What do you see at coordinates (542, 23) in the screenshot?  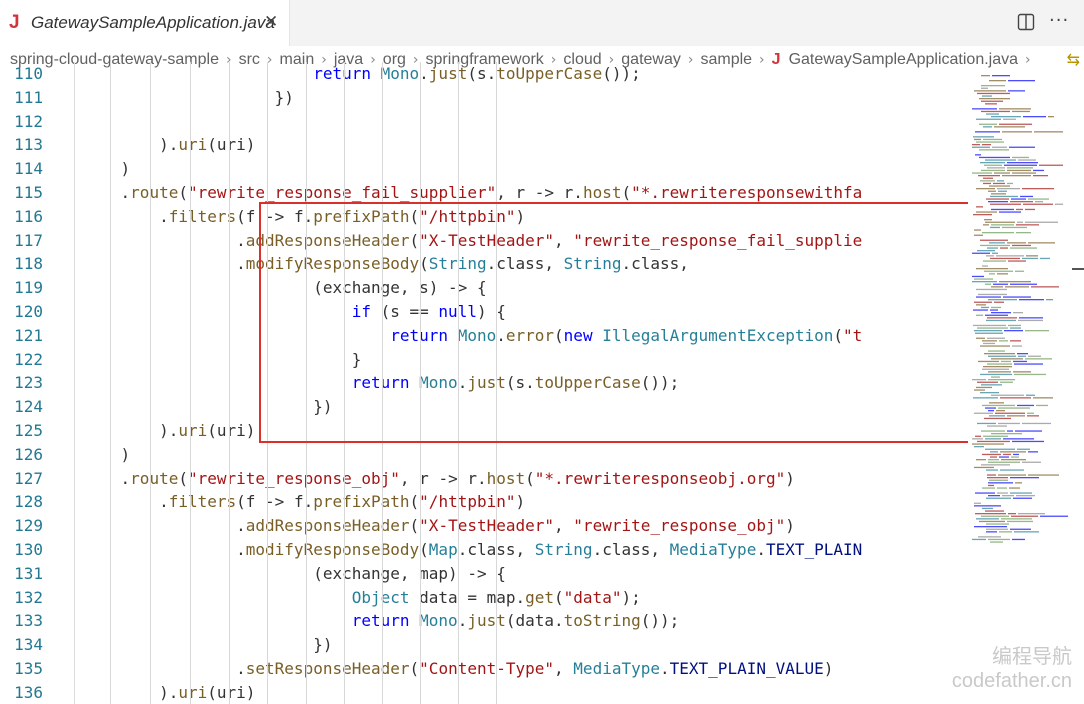 I see `tab-bar: J GatewaySampleApplication.java ✕ ···` at bounding box center [542, 23].